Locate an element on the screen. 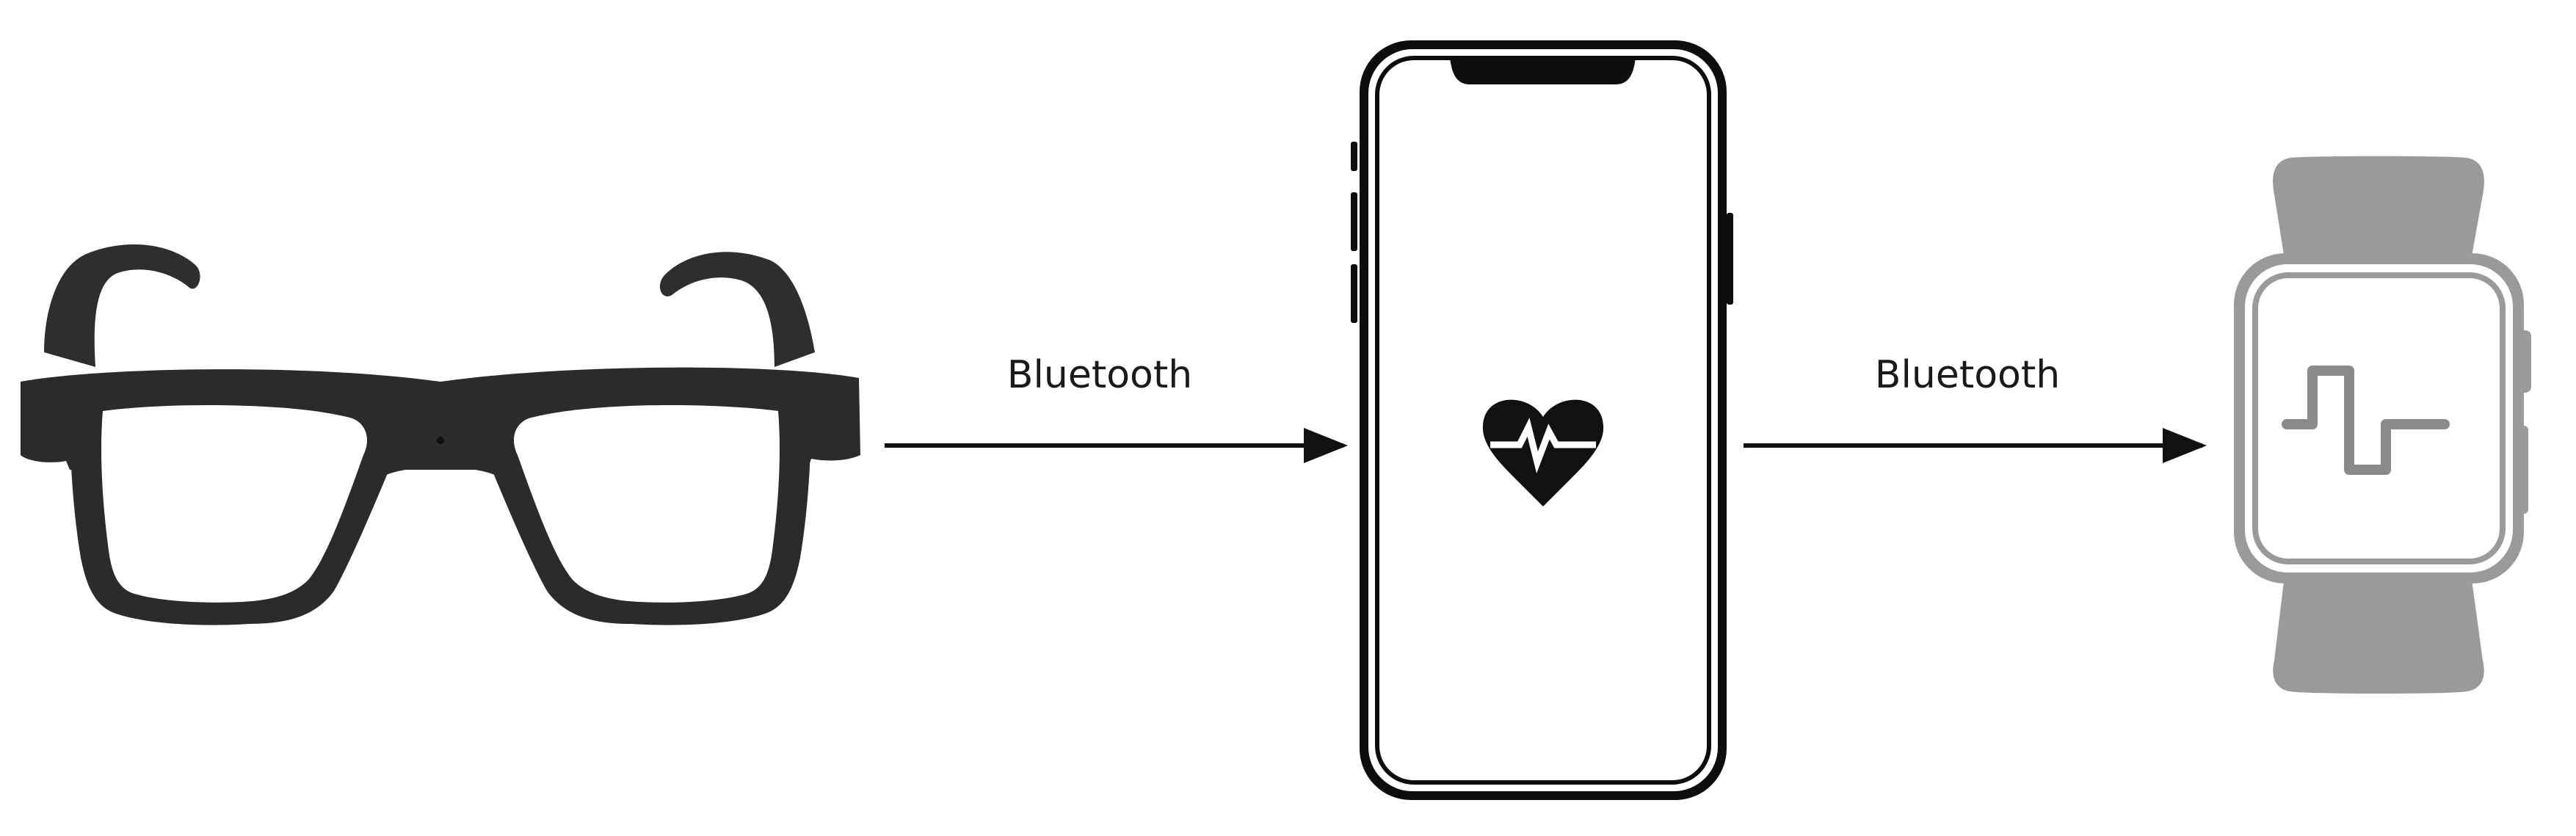 This screenshot has width=2576, height=836. link-glasses-to-phone: Bluetooth is located at coordinates (1116, 408).